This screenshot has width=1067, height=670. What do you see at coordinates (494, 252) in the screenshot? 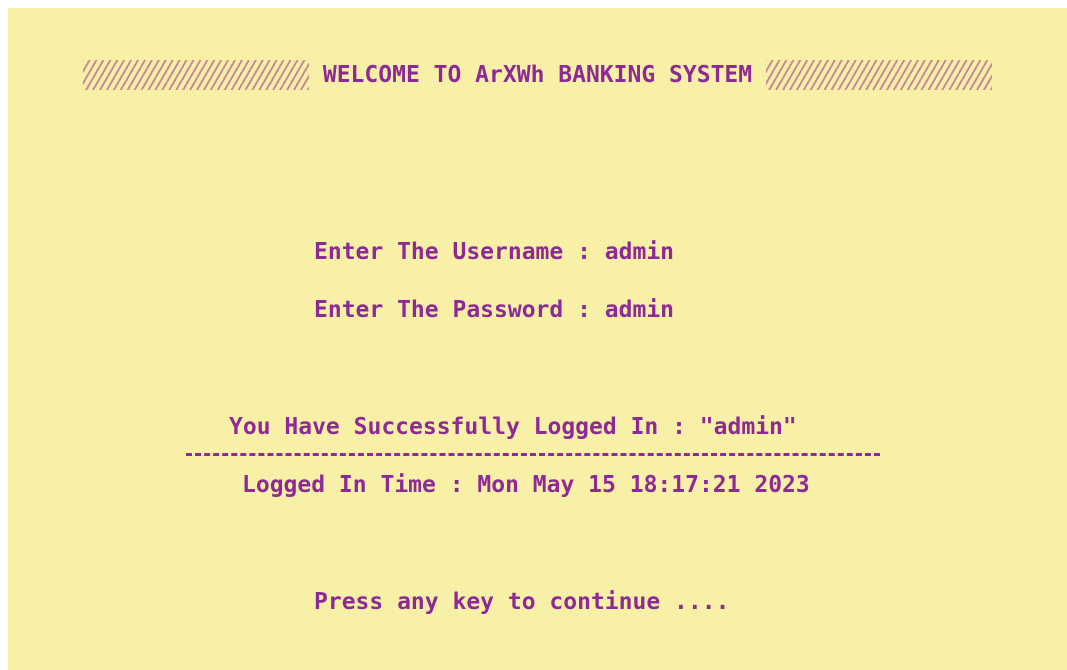
I see `username-prompt: Enter The Username : admin` at bounding box center [494, 252].